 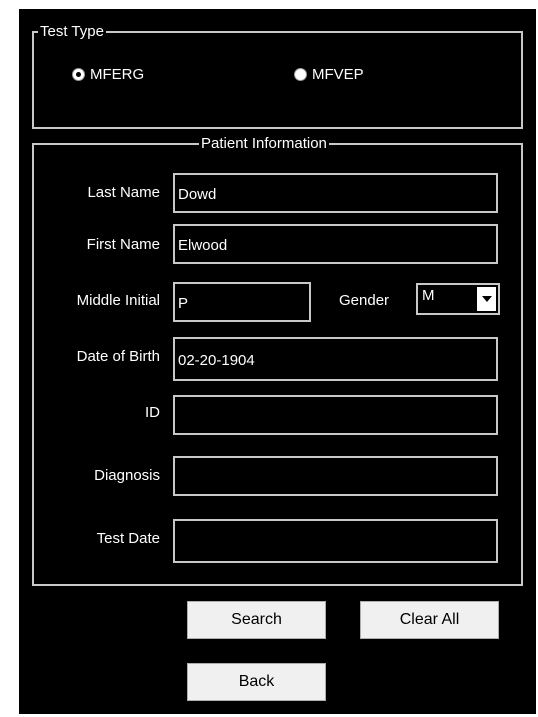 I want to click on radio-checked-icon, so click(x=78, y=74).